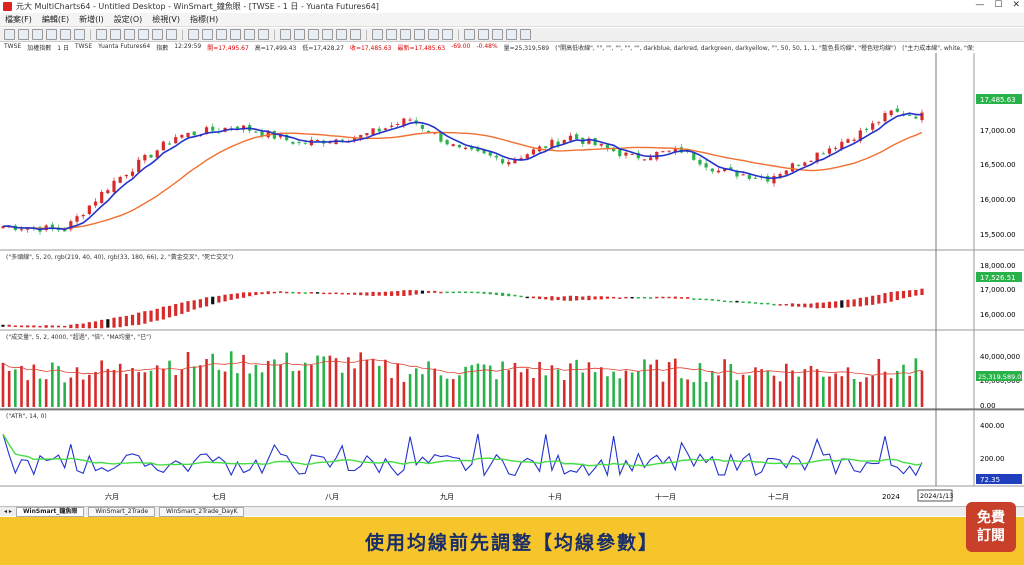 Image resolution: width=1024 pixels, height=565 pixels. Describe the element at coordinates (91, 19) in the screenshot. I see `menu-insert: 新增(I)` at that location.